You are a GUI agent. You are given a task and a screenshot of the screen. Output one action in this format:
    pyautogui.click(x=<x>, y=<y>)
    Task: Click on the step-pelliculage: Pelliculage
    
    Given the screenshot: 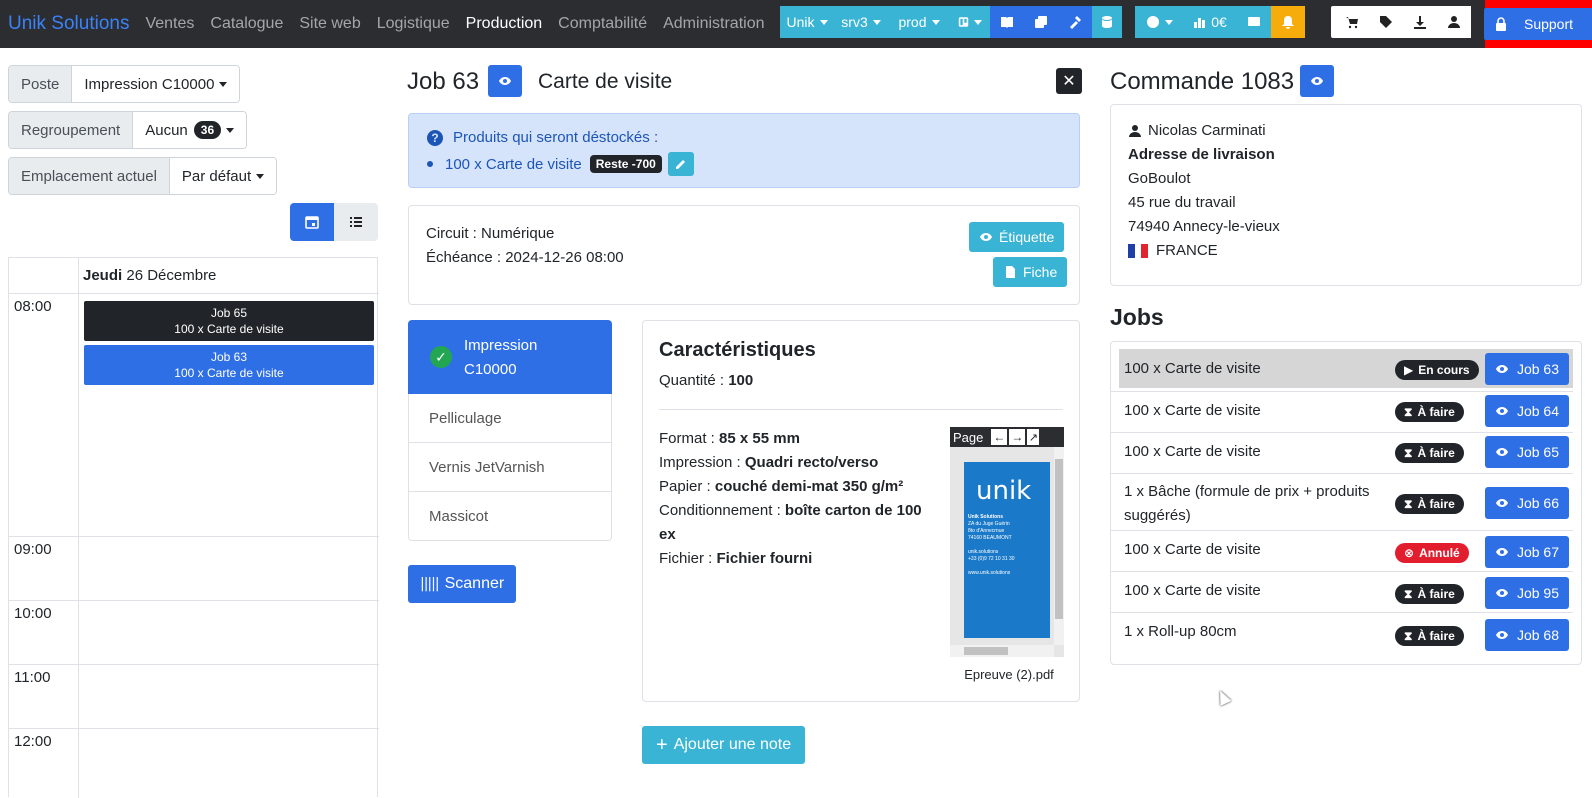 What is the action you would take?
    pyautogui.click(x=510, y=418)
    